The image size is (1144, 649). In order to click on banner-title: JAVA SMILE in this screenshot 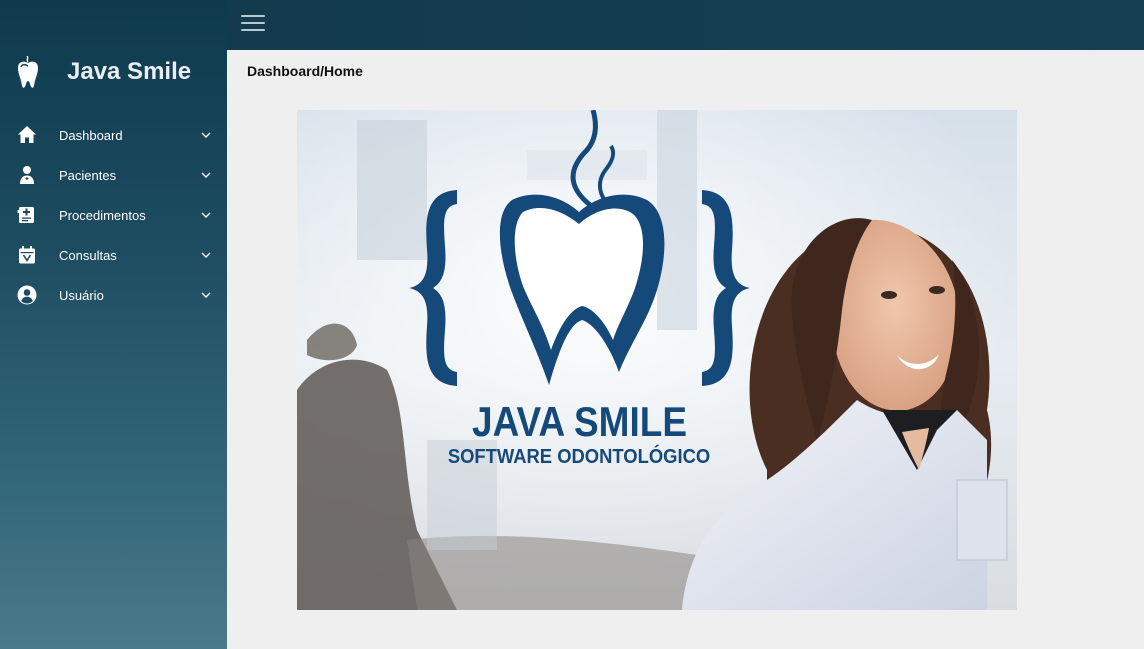, I will do `click(579, 421)`.